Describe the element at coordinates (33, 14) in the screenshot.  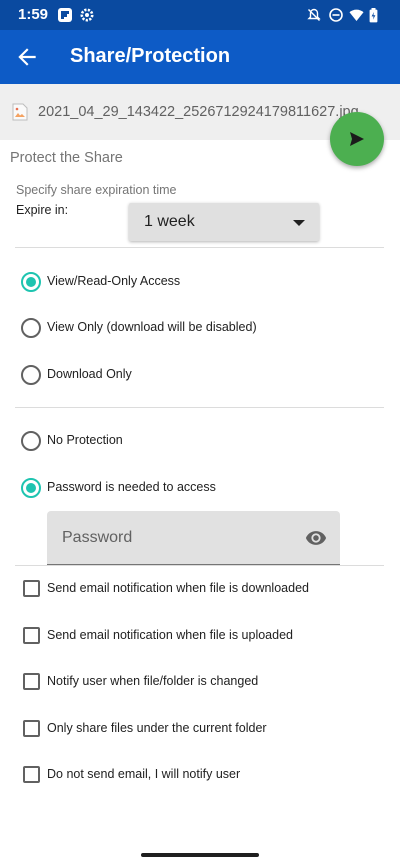
I see `status-time: 1:59` at that location.